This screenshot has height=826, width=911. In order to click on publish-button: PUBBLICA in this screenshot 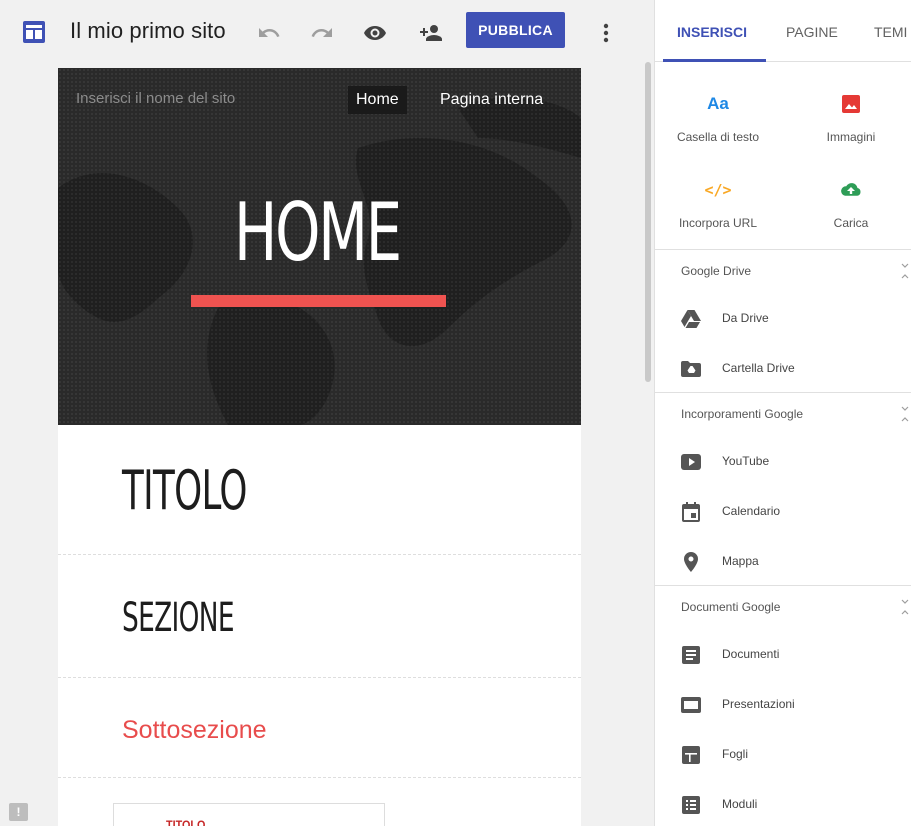, I will do `click(515, 30)`.